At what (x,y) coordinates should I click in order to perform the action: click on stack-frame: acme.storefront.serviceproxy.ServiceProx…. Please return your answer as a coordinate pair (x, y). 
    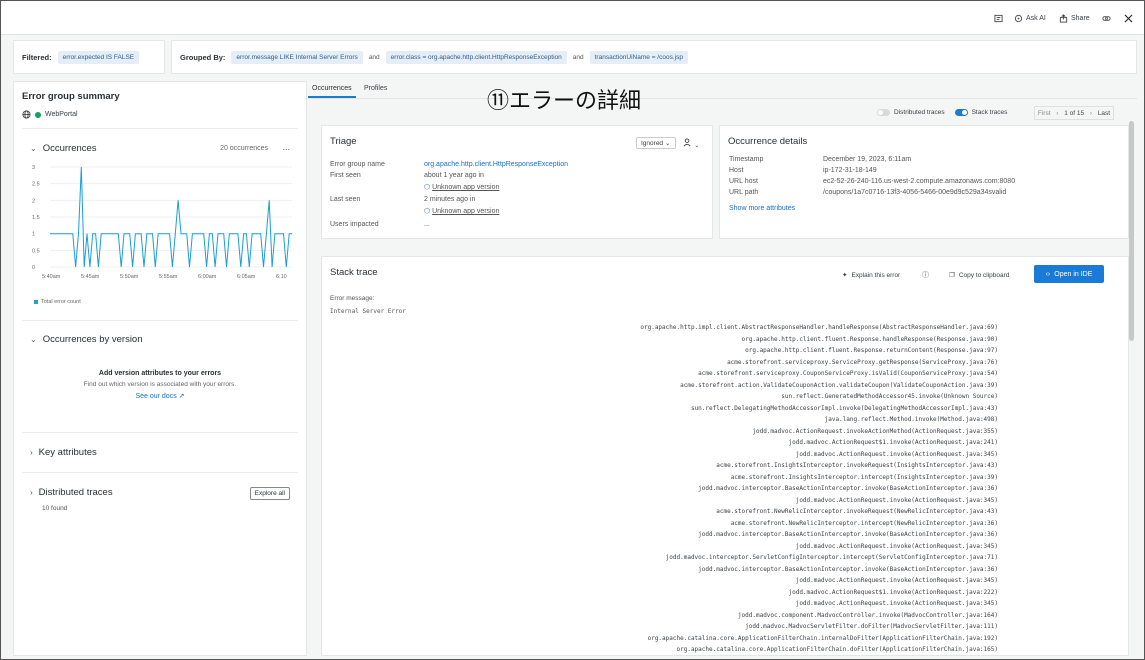
    Looking at the image, I should click on (862, 362).